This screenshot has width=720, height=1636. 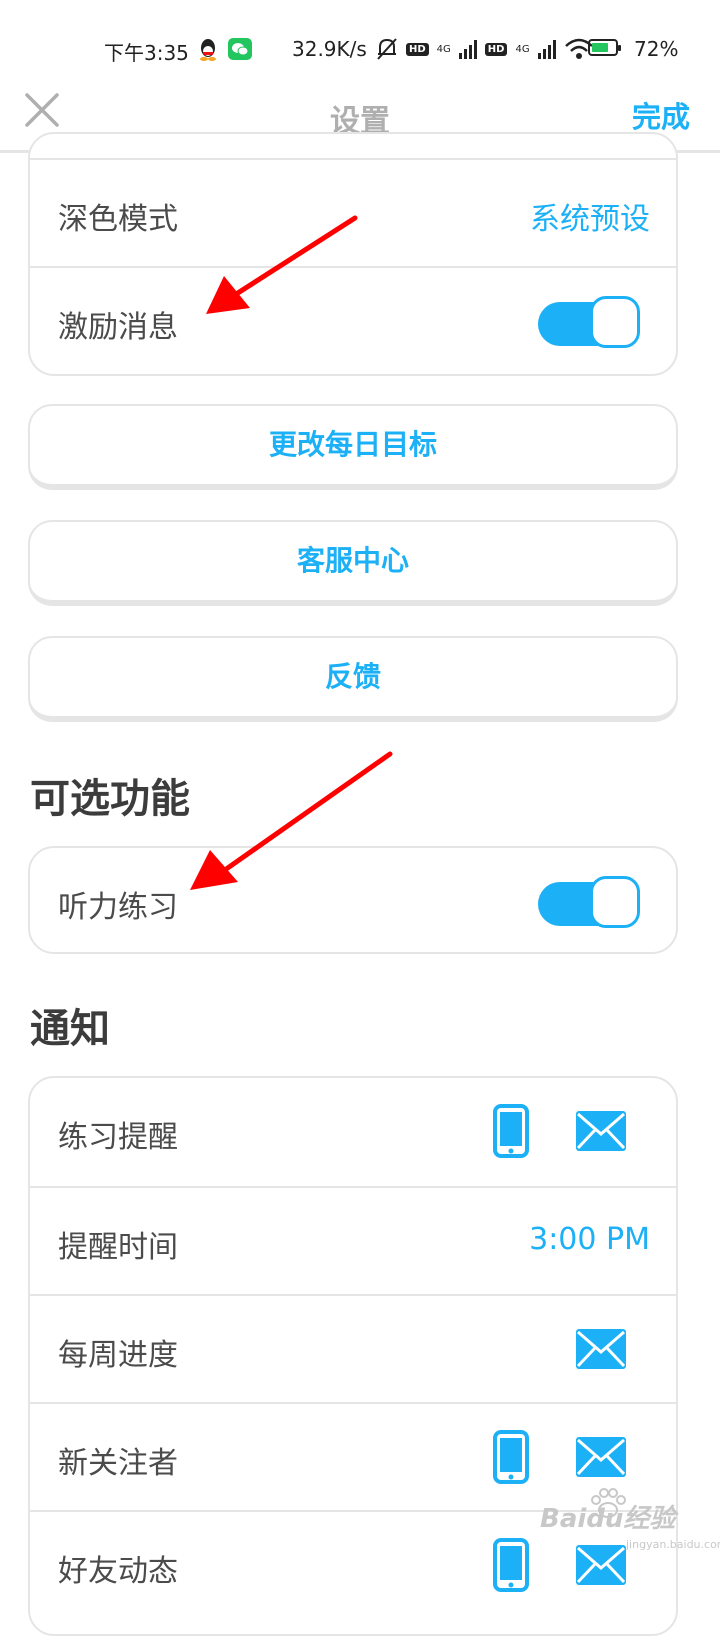 What do you see at coordinates (353, 679) in the screenshot?
I see `feedback-button: 反馈` at bounding box center [353, 679].